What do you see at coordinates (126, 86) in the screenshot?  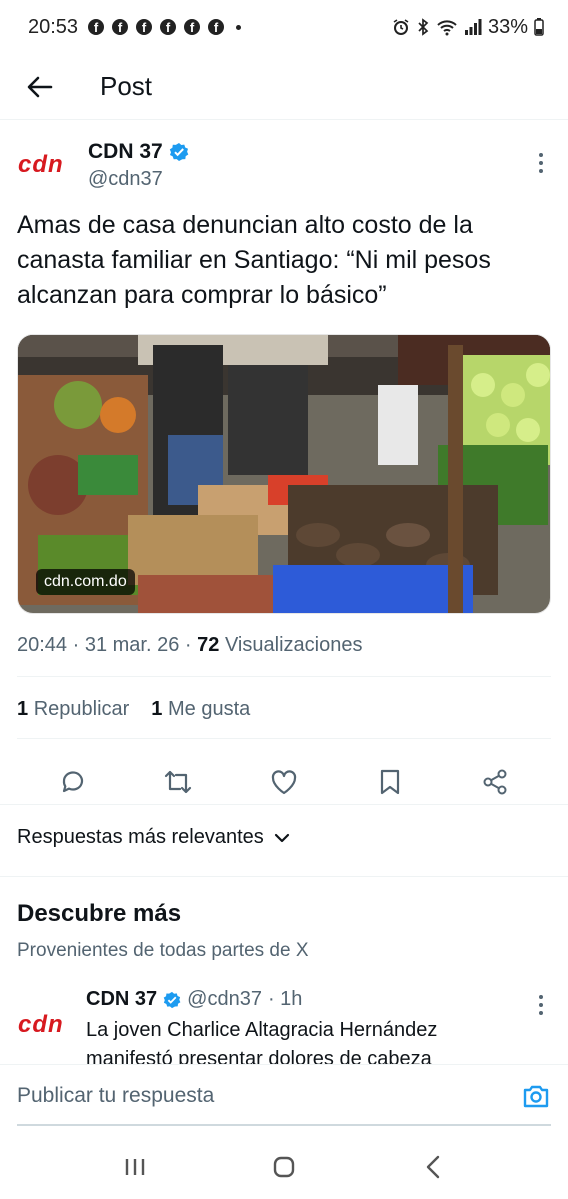 I see `page-title: Post` at bounding box center [126, 86].